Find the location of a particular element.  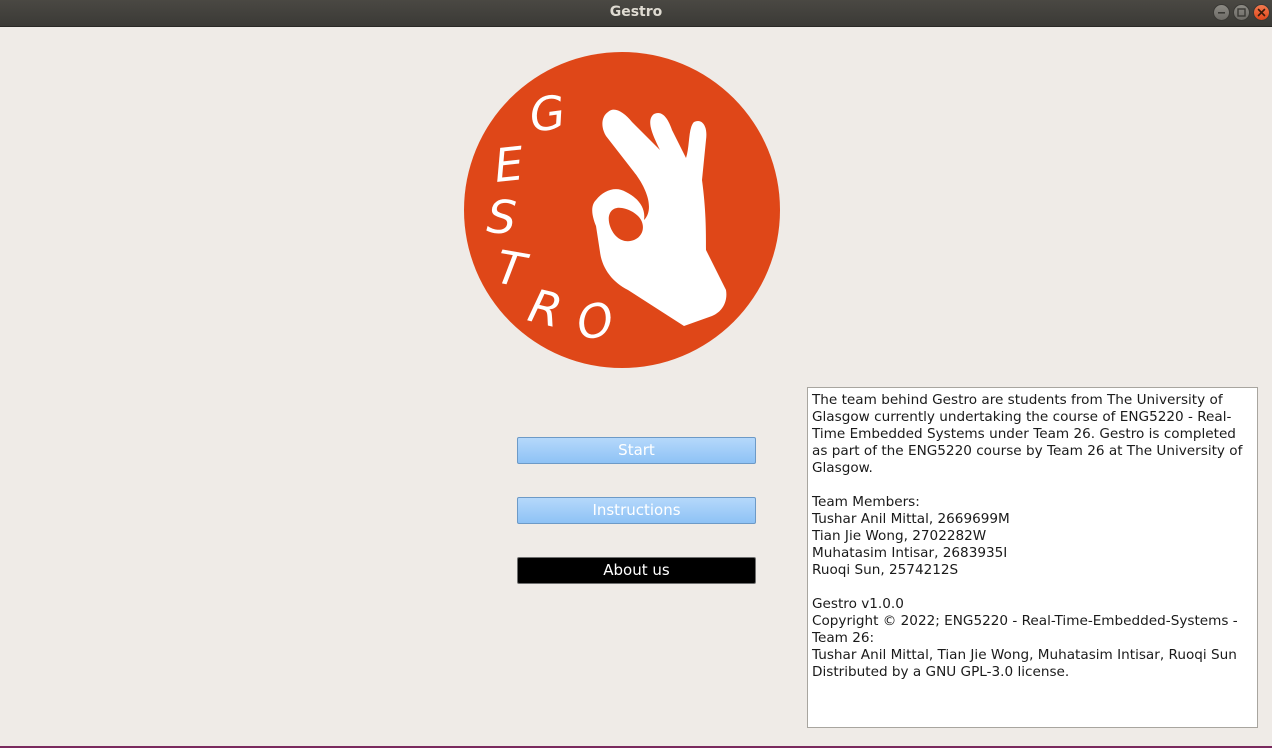

maximize-button is located at coordinates (1241, 12).